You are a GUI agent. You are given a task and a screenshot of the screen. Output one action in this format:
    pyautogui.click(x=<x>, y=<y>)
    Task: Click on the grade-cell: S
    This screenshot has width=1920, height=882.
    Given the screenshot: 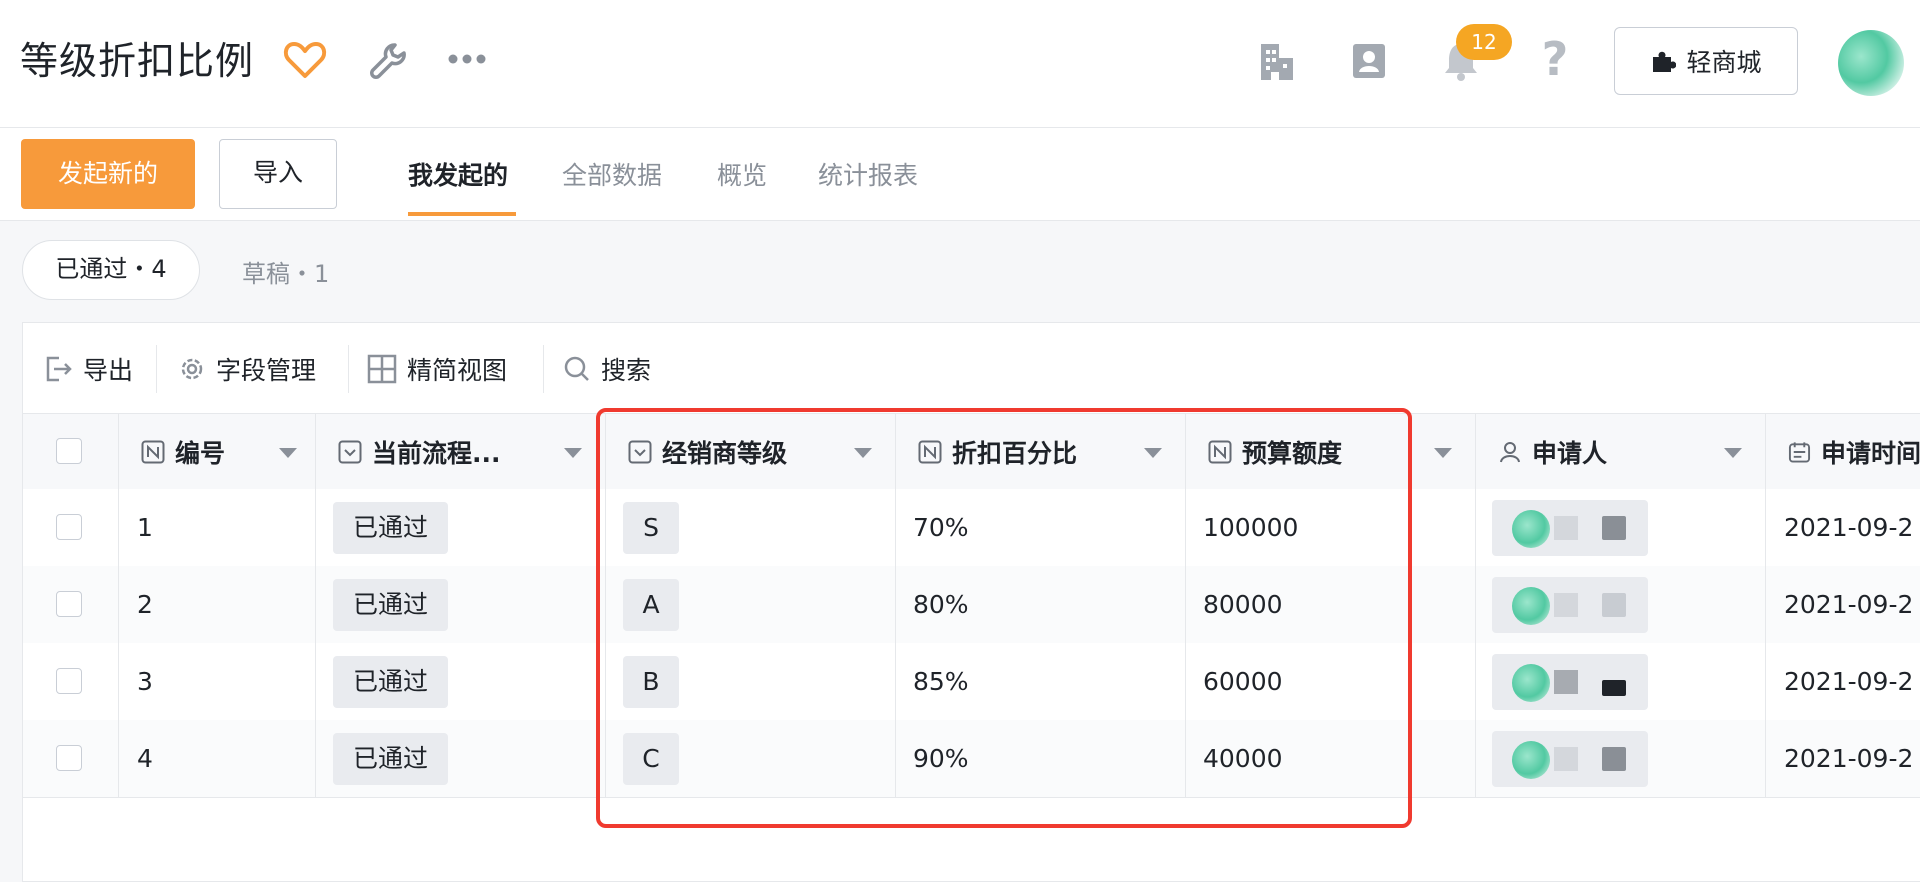 What is the action you would take?
    pyautogui.click(x=751, y=527)
    